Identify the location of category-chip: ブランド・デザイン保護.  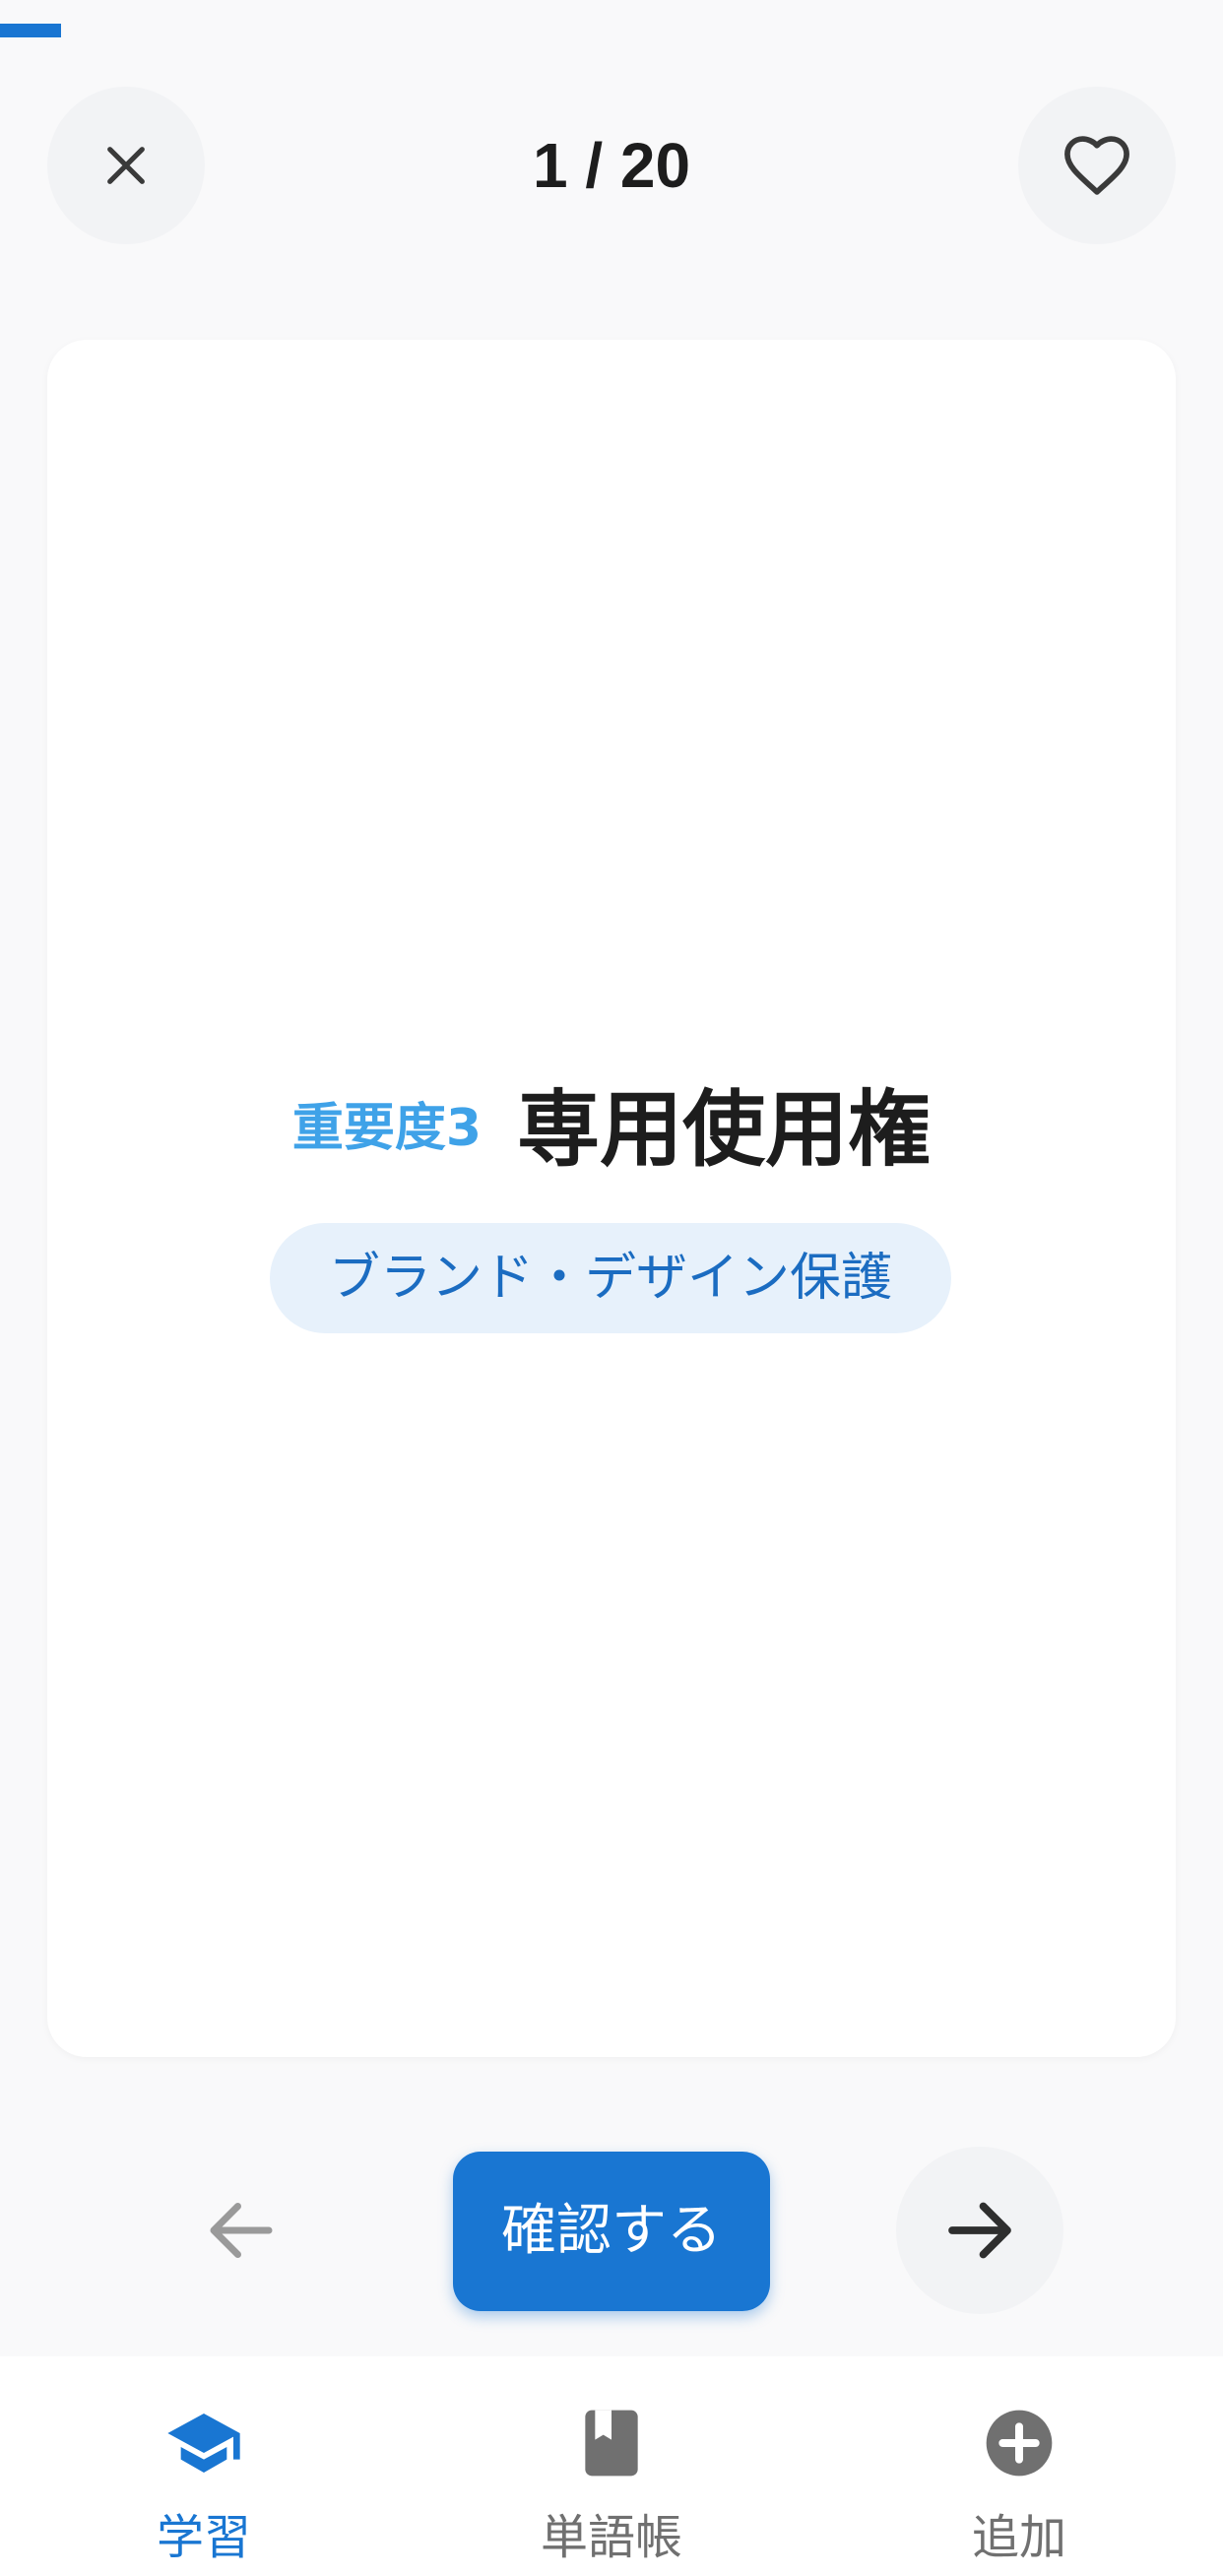
(610, 1278).